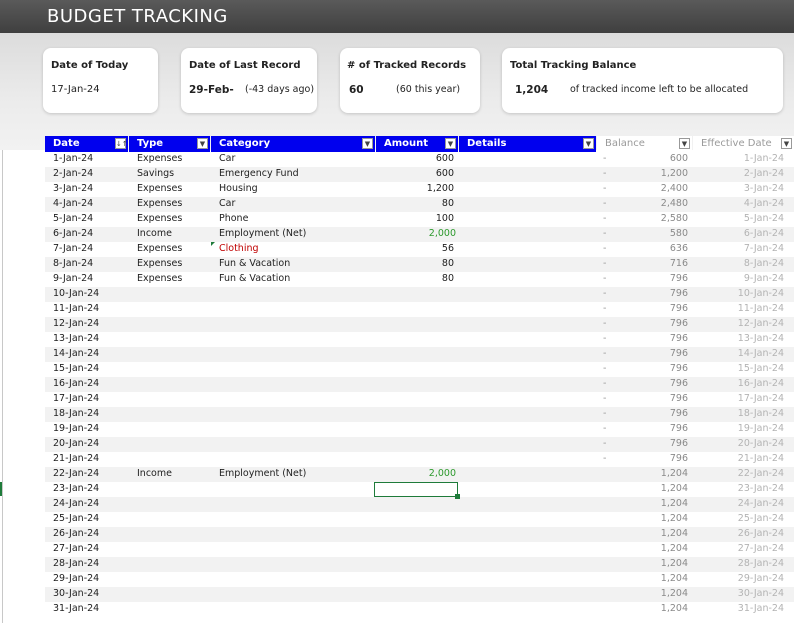 This screenshot has height=623, width=794. What do you see at coordinates (674, 188) in the screenshot?
I see `cell-balance: 2,400` at bounding box center [674, 188].